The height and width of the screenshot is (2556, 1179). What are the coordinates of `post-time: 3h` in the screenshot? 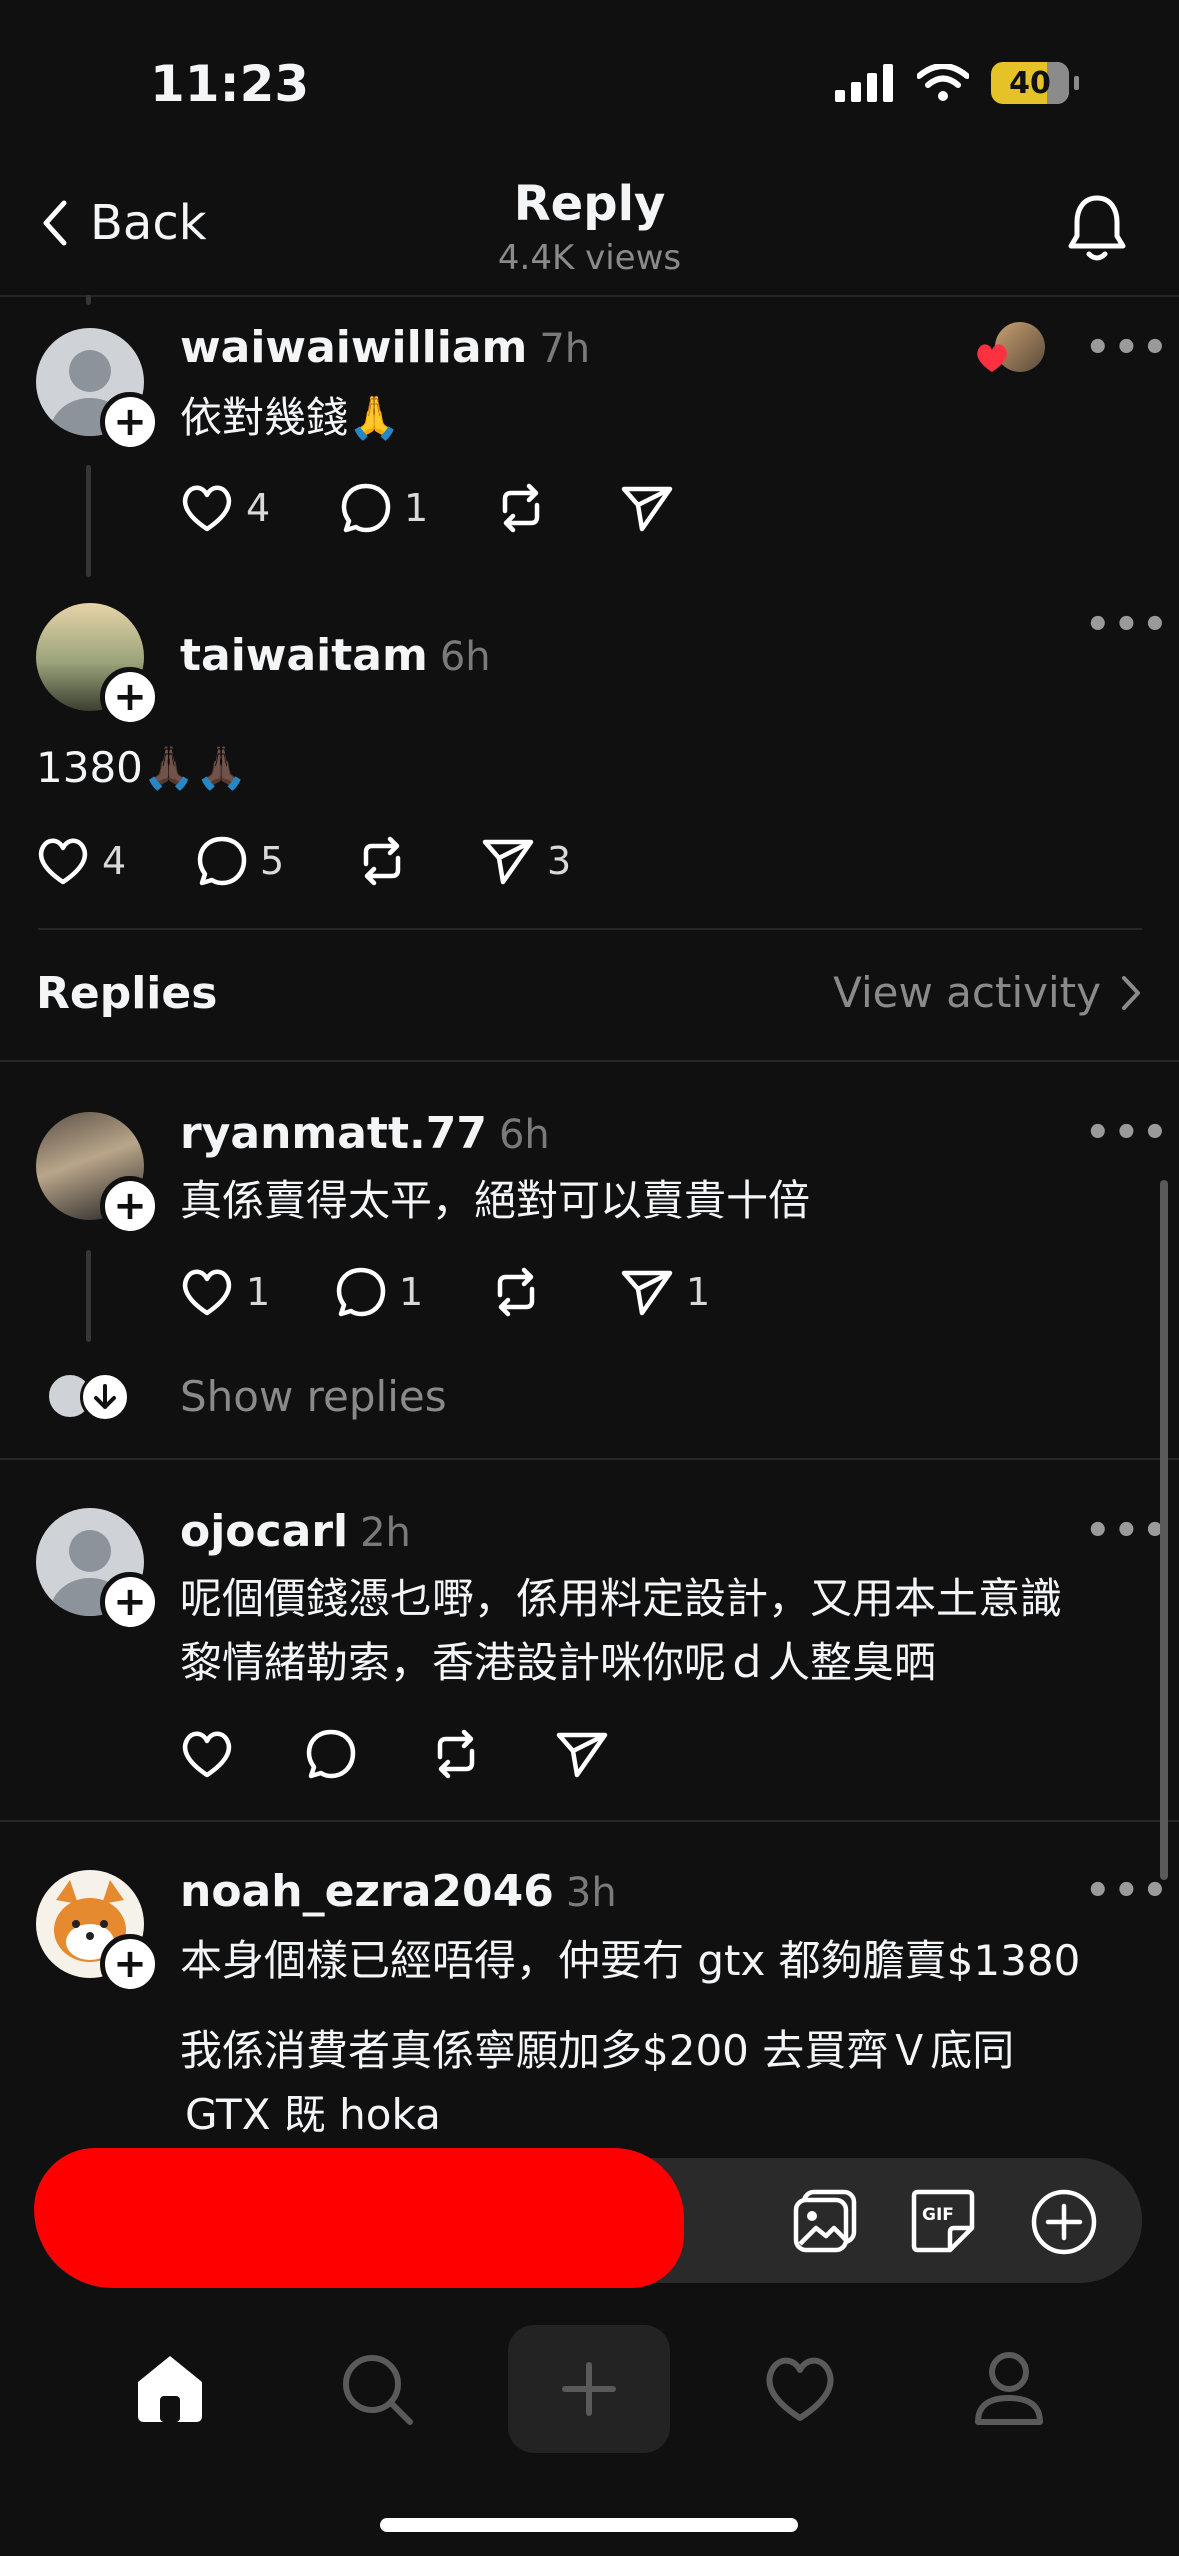 It's located at (591, 1893).